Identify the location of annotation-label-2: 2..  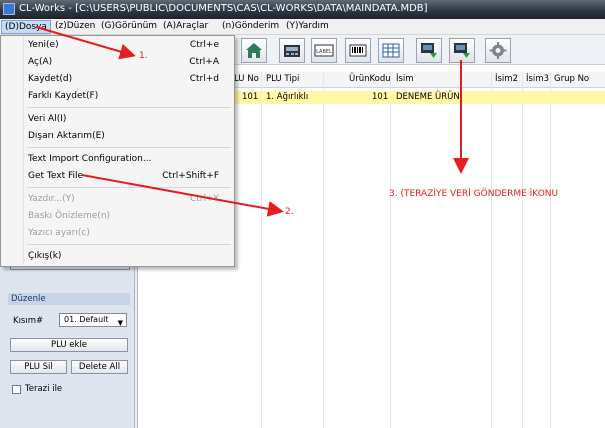
(289, 212).